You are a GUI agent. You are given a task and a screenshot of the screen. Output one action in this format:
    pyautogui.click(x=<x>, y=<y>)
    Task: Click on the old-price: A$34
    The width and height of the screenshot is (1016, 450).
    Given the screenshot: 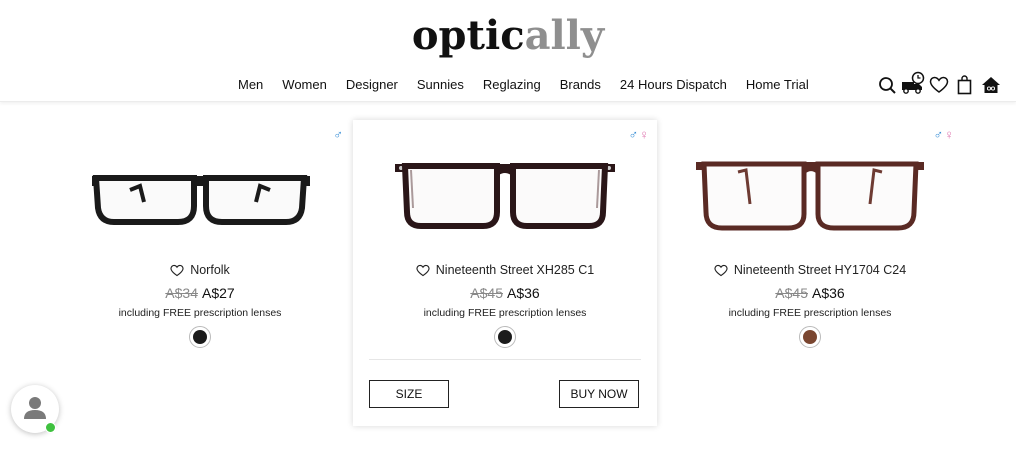 What is the action you would take?
    pyautogui.click(x=181, y=293)
    